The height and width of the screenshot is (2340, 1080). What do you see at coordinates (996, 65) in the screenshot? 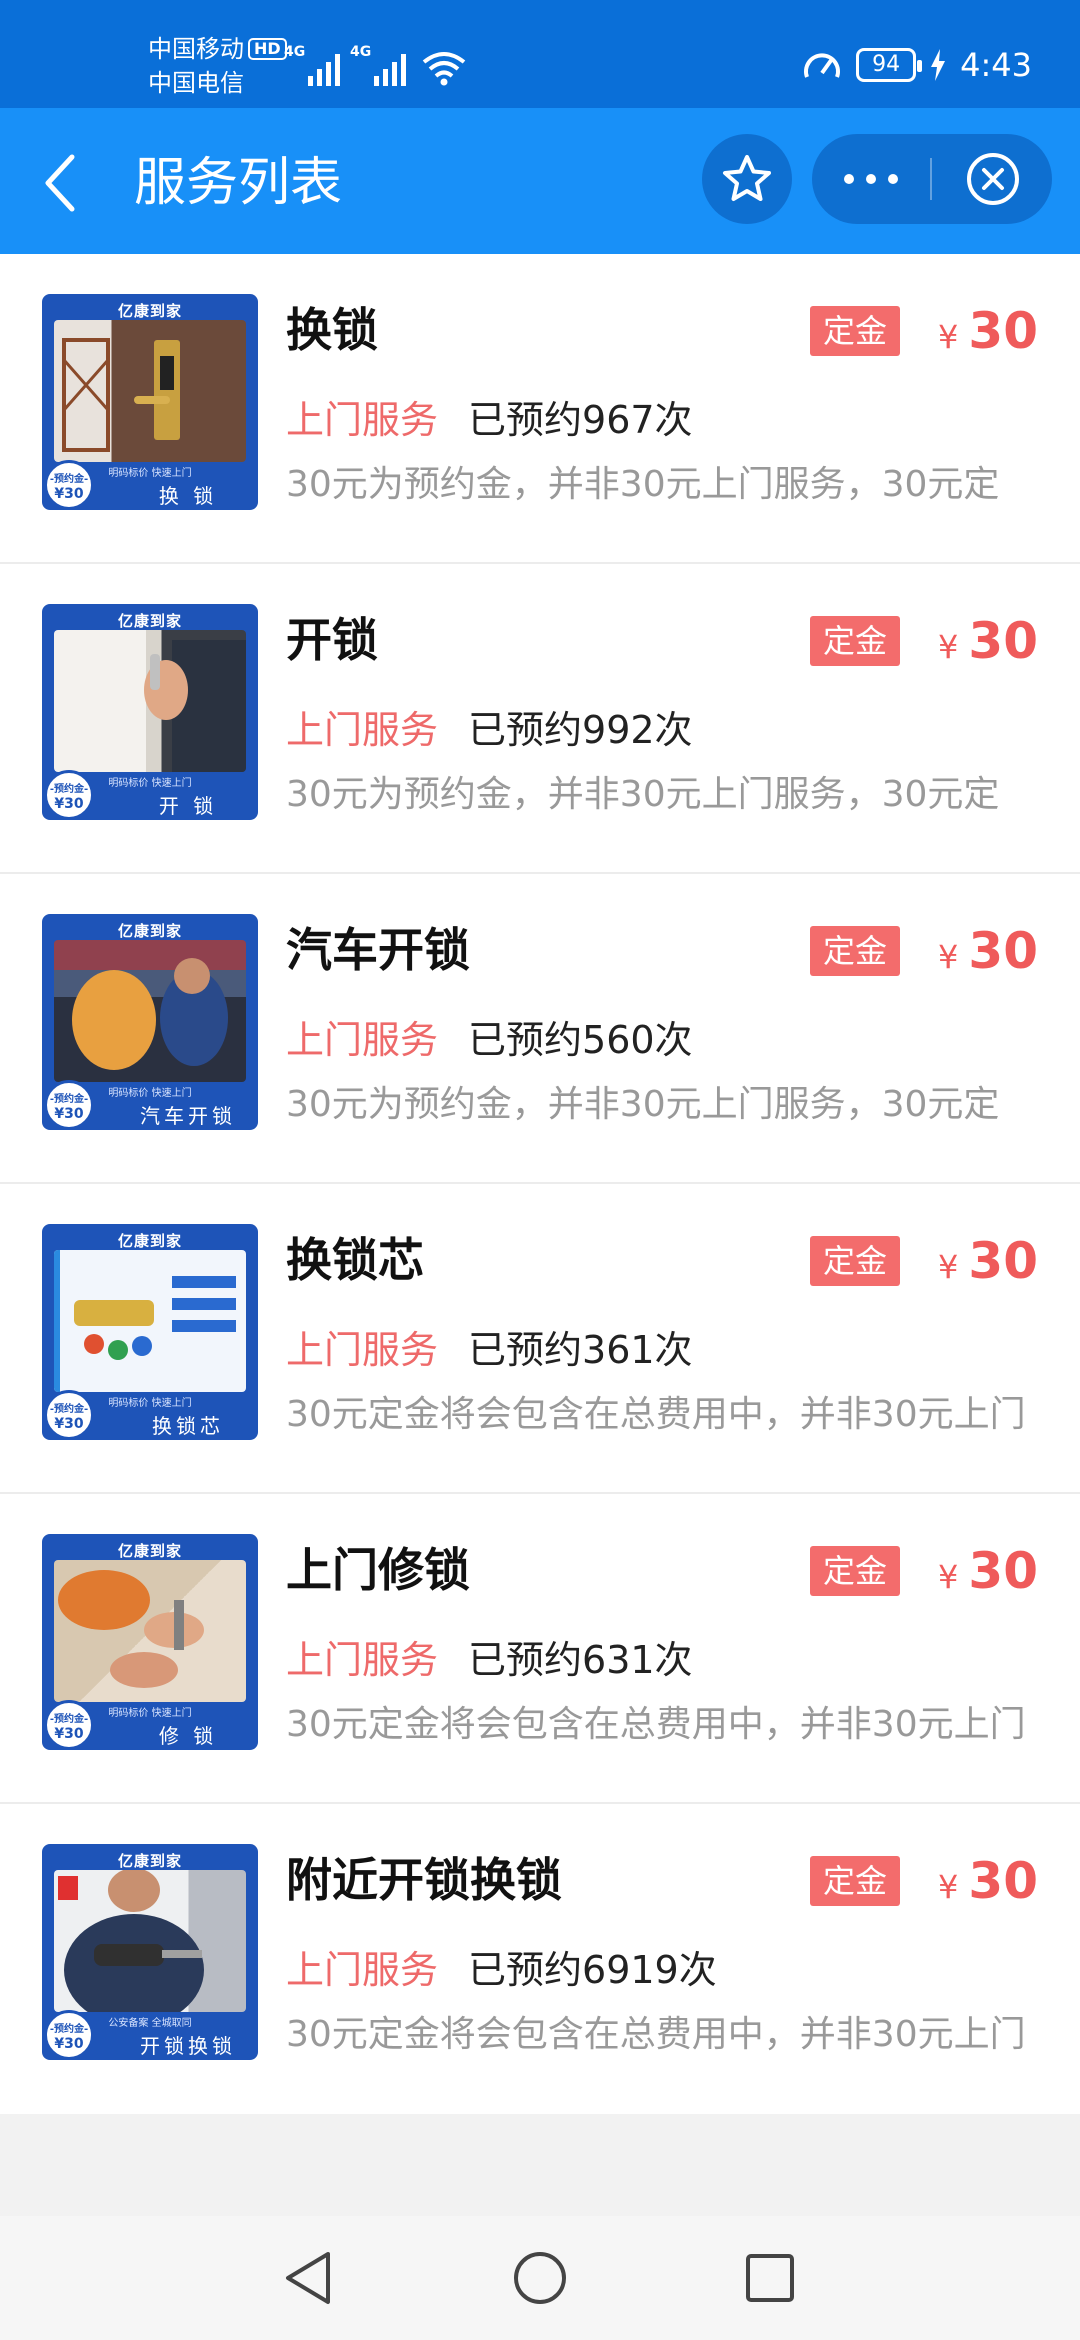
I see `clock: 4:43` at bounding box center [996, 65].